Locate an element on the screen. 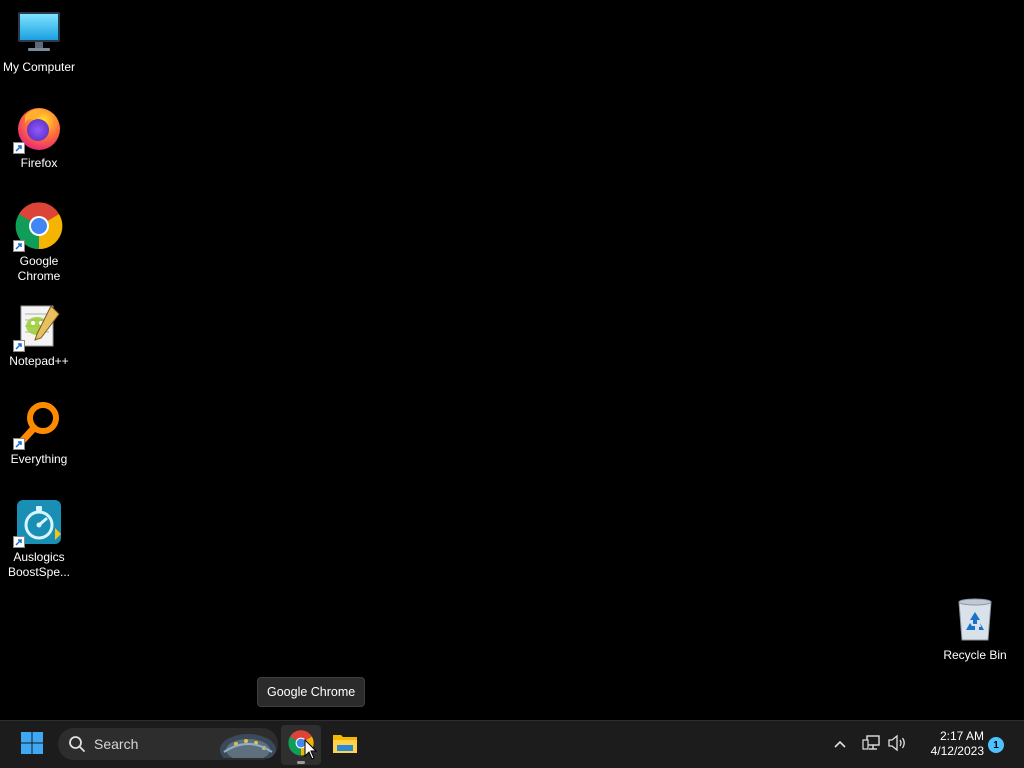  auslogics-boostspeed-icon is located at coordinates (38, 523).